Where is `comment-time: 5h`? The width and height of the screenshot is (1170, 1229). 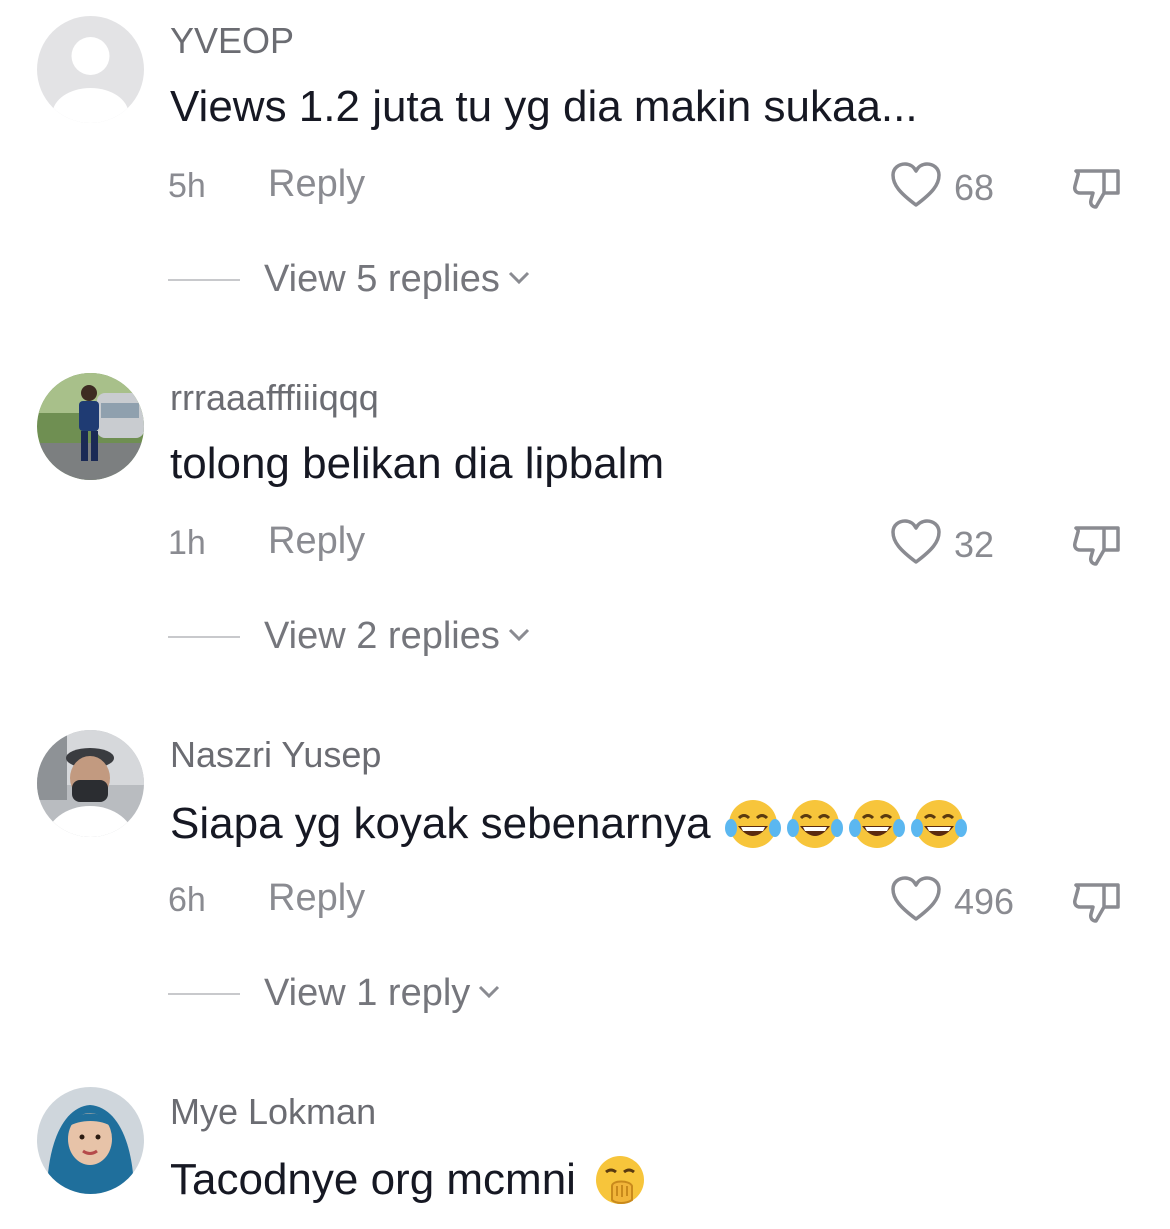 comment-time: 5h is located at coordinates (187, 186).